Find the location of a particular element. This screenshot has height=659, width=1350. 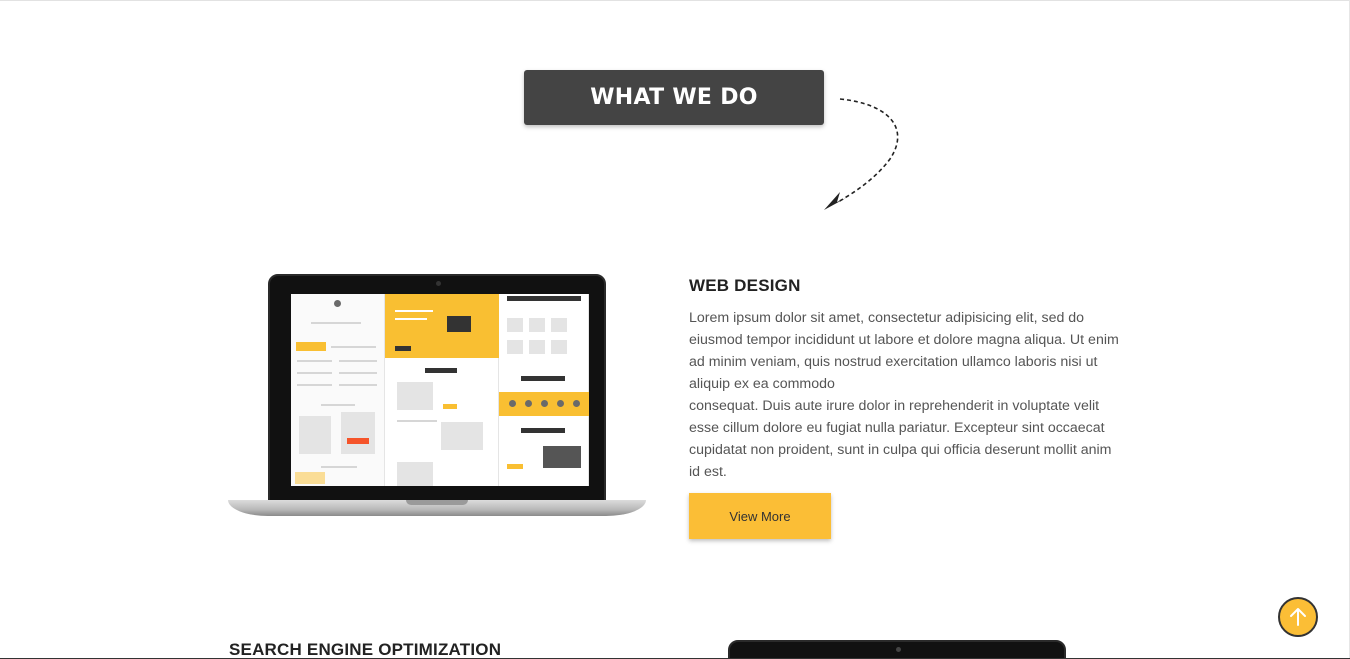

laptop-notch is located at coordinates (437, 502).